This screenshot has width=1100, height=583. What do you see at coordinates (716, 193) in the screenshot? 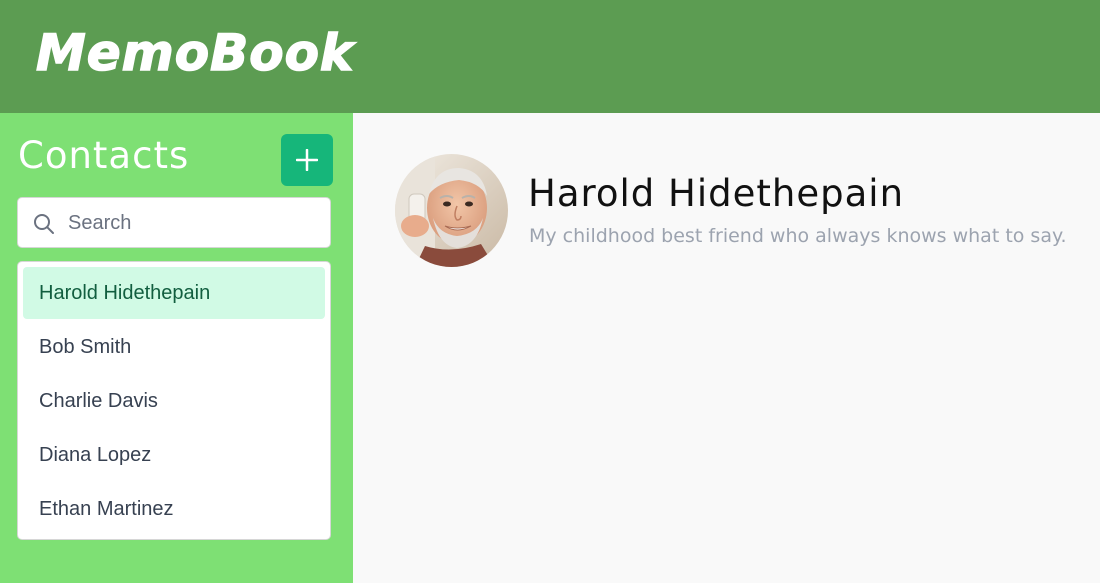
I see `contact-name-heading: Harold Hidethepain` at bounding box center [716, 193].